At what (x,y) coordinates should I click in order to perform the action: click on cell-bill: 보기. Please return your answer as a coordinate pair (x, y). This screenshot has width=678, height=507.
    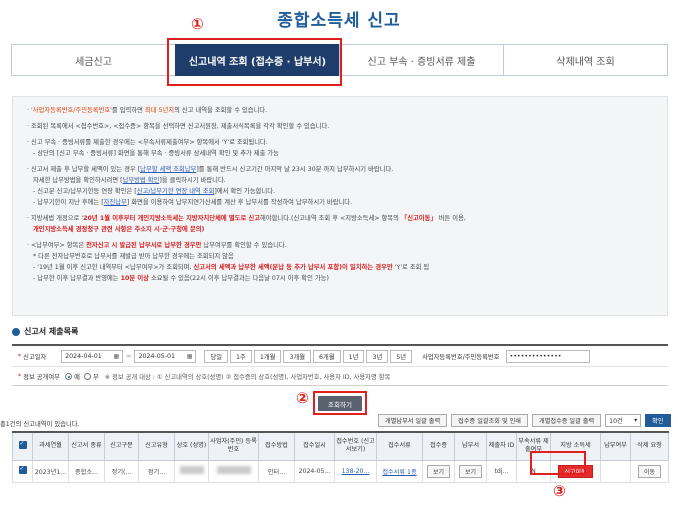
    Looking at the image, I should click on (470, 471).